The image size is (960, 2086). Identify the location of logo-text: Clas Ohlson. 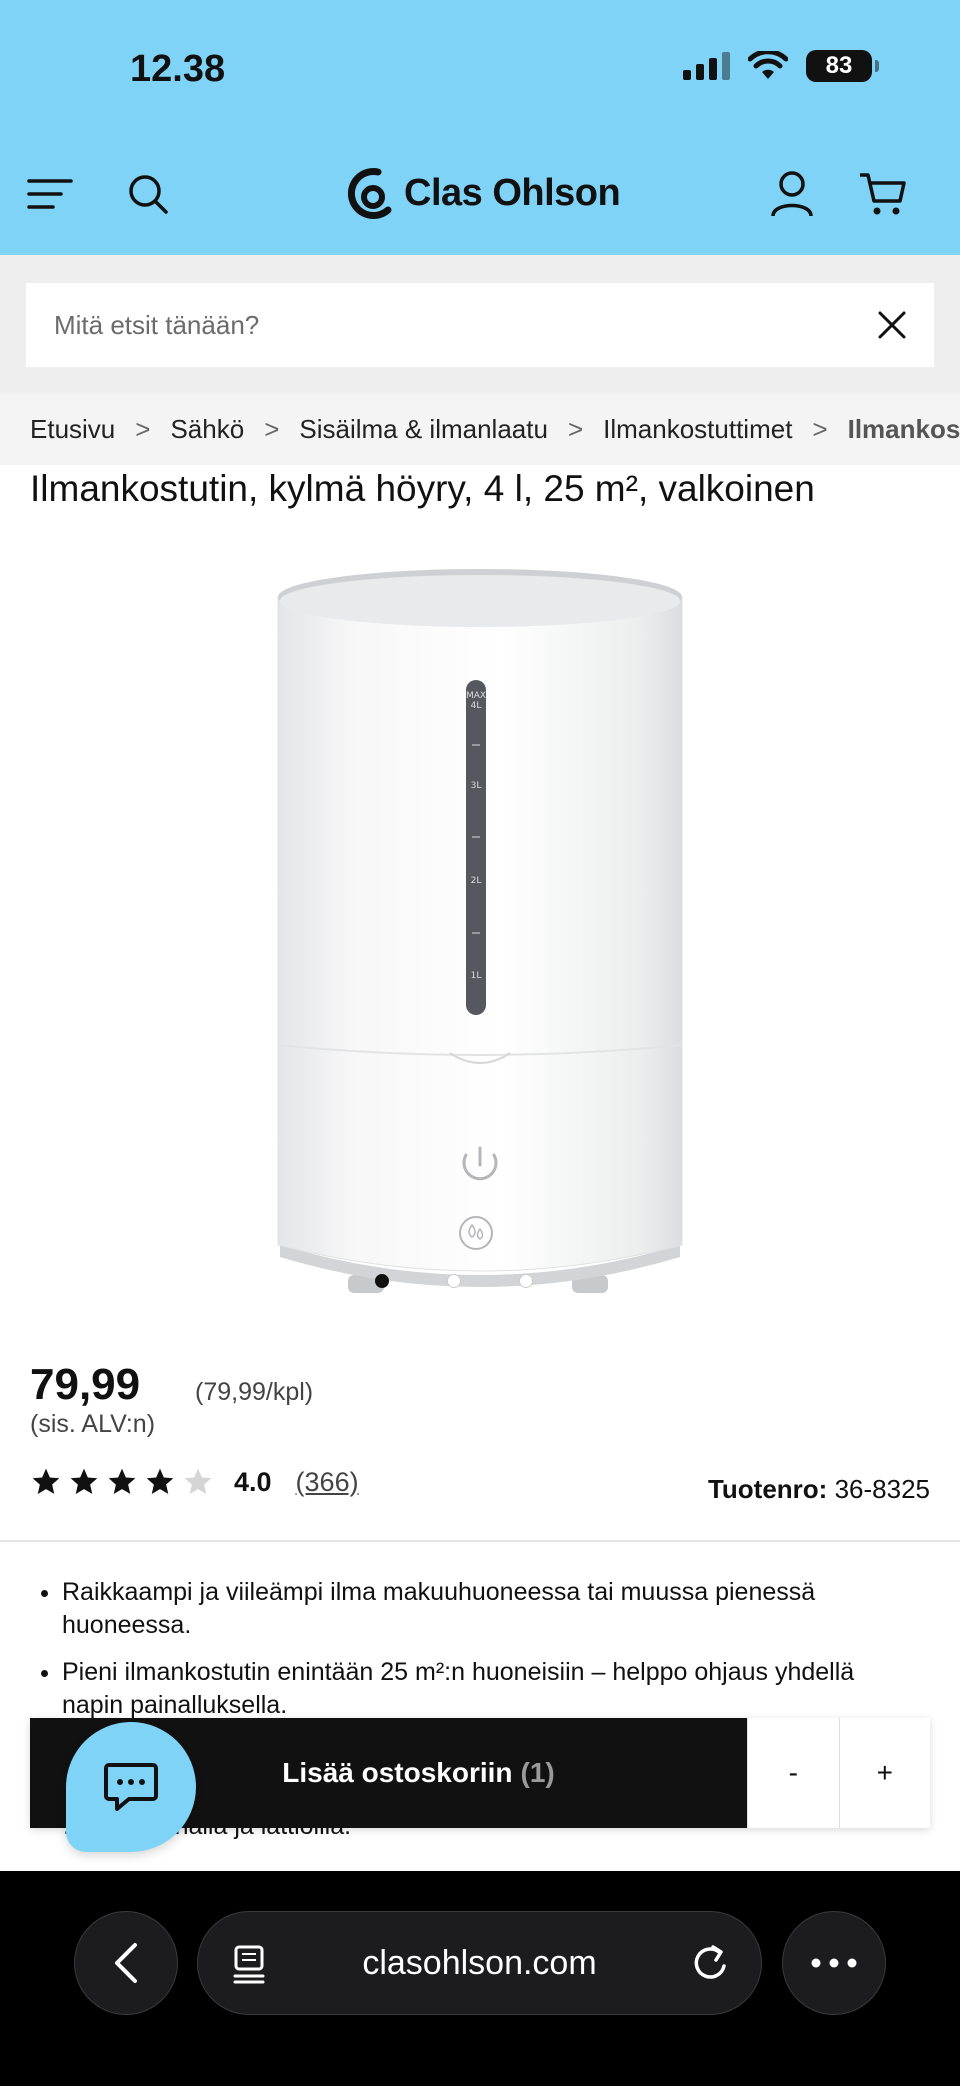
(512, 192).